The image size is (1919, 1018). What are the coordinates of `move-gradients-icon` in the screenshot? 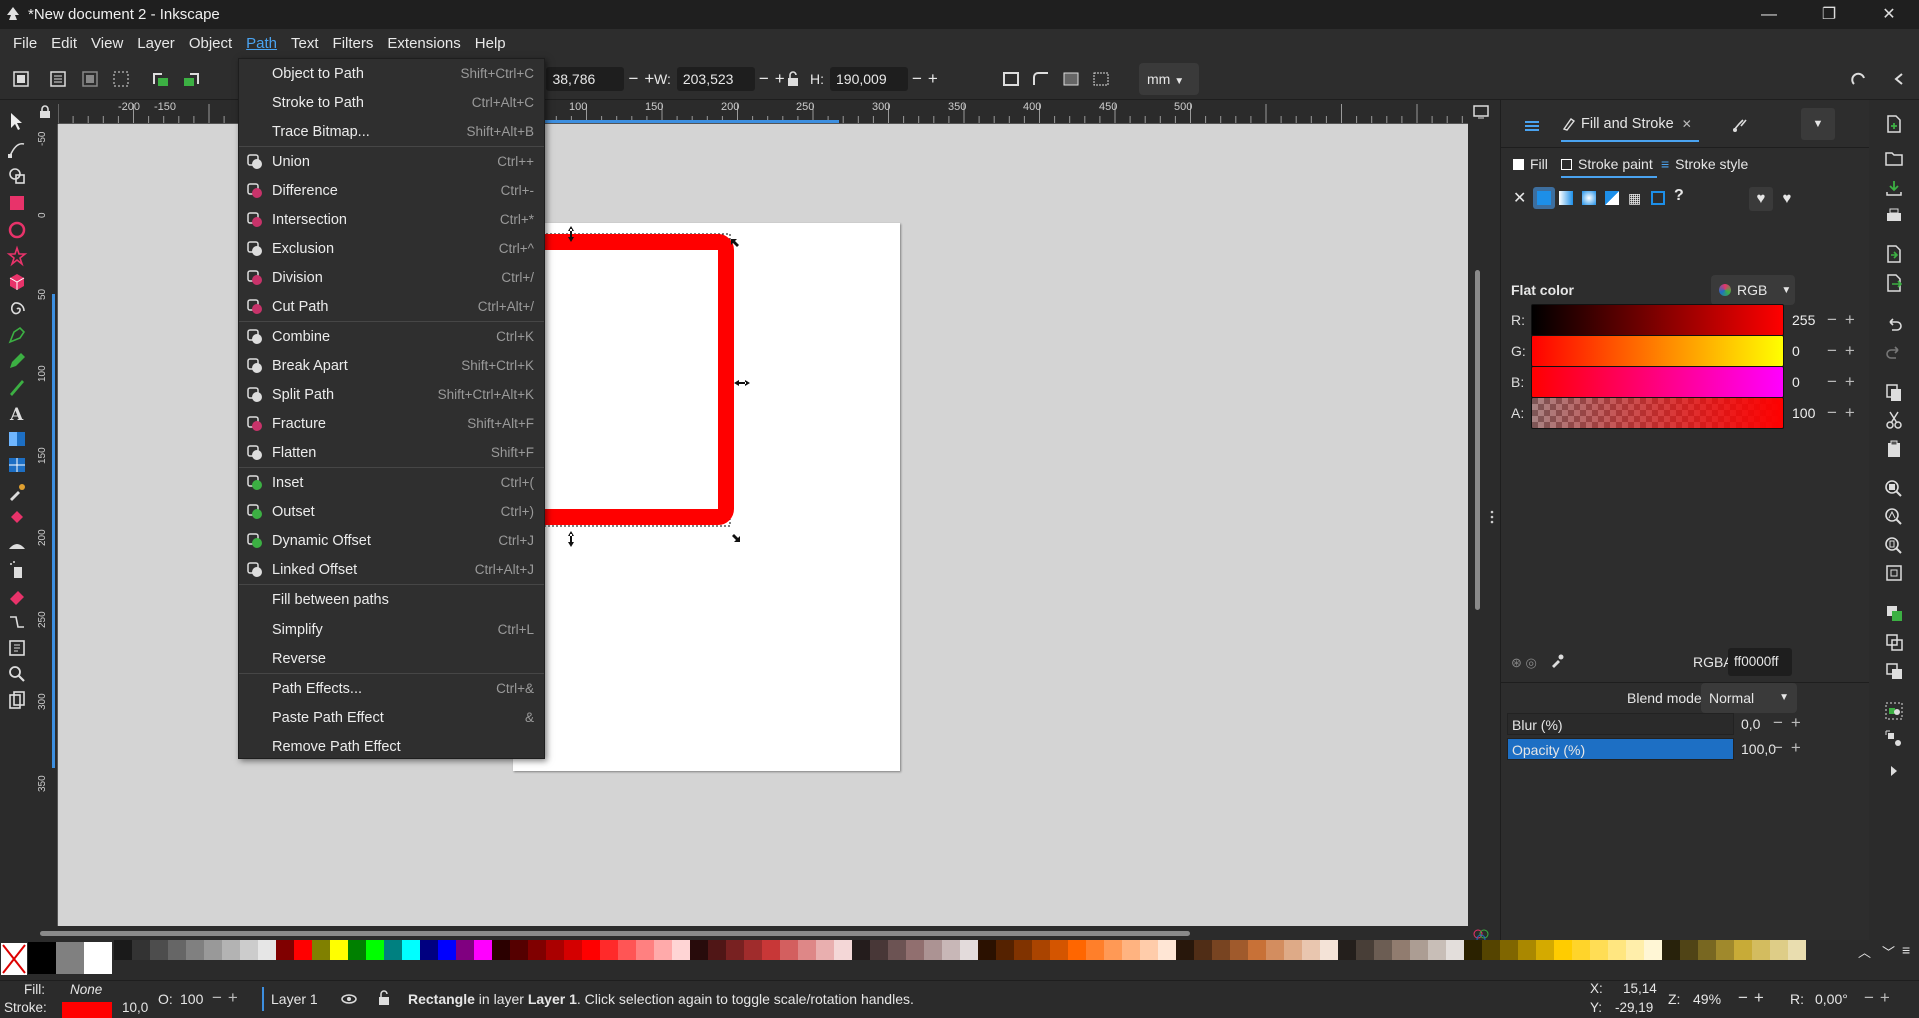 It's located at (1071, 79).